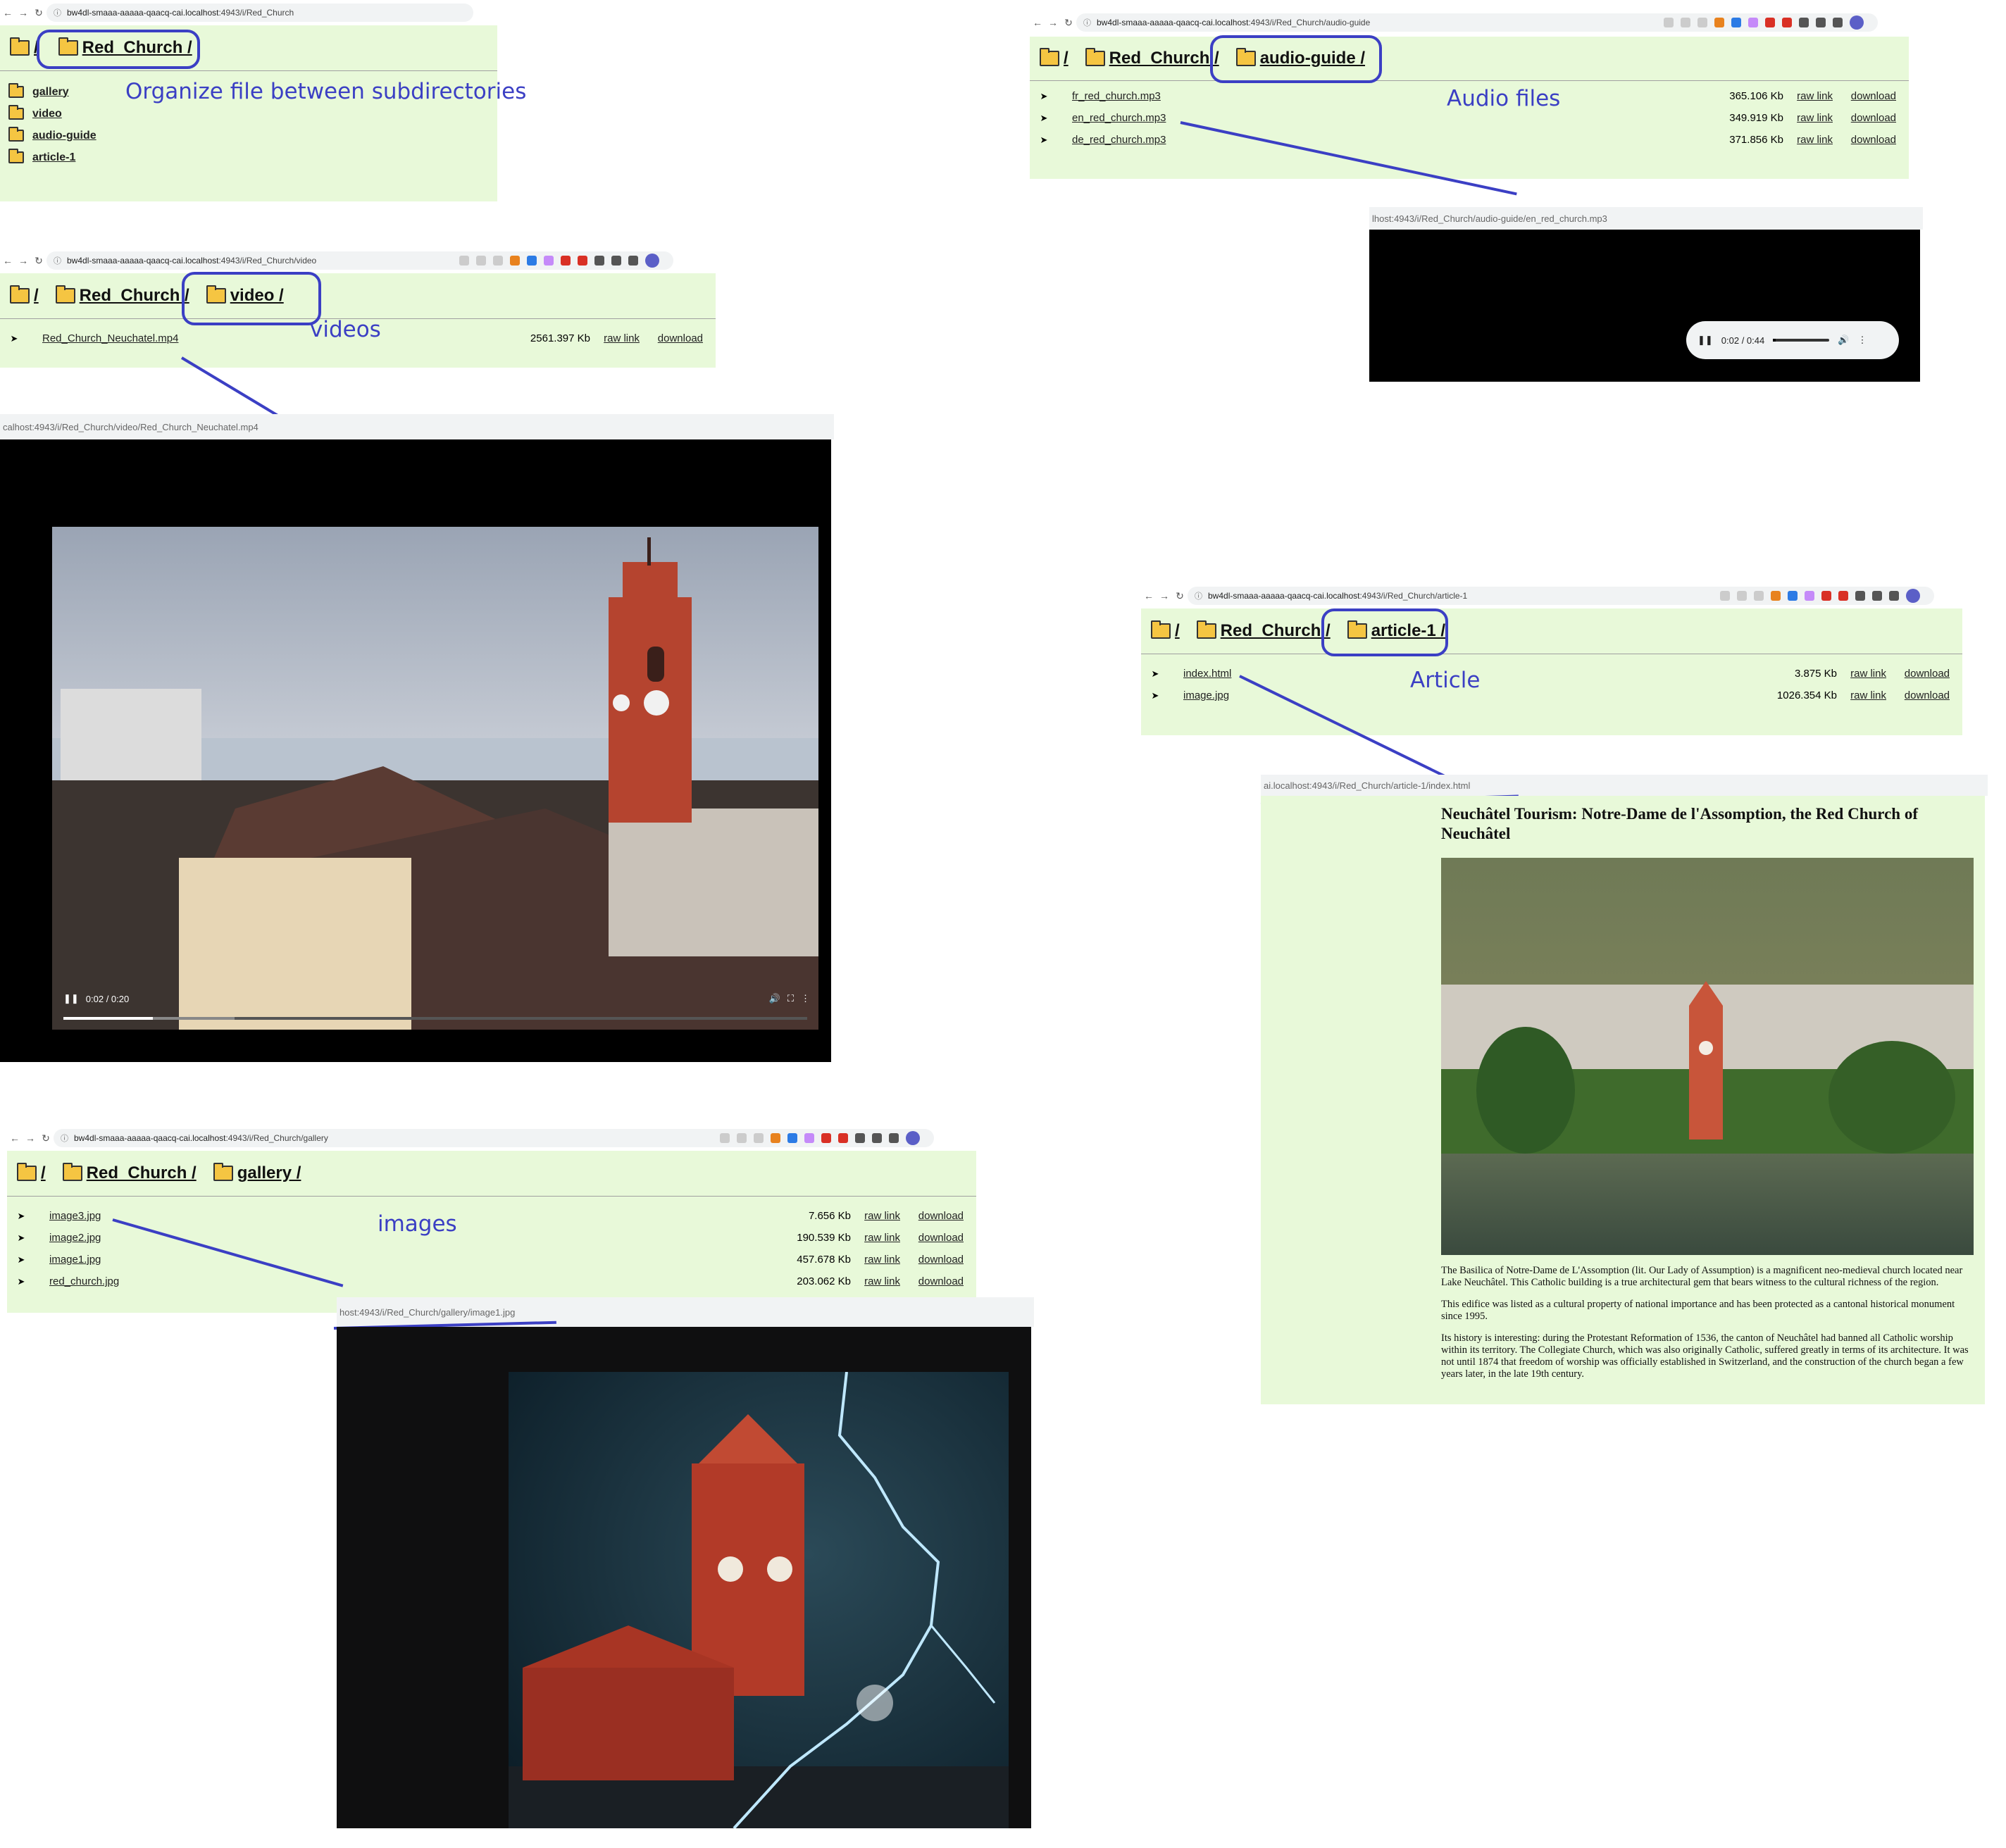 The width and height of the screenshot is (2006, 1848). Describe the element at coordinates (248, 135) in the screenshot. I see `folder-row-audio-guide: audio-guide` at that location.